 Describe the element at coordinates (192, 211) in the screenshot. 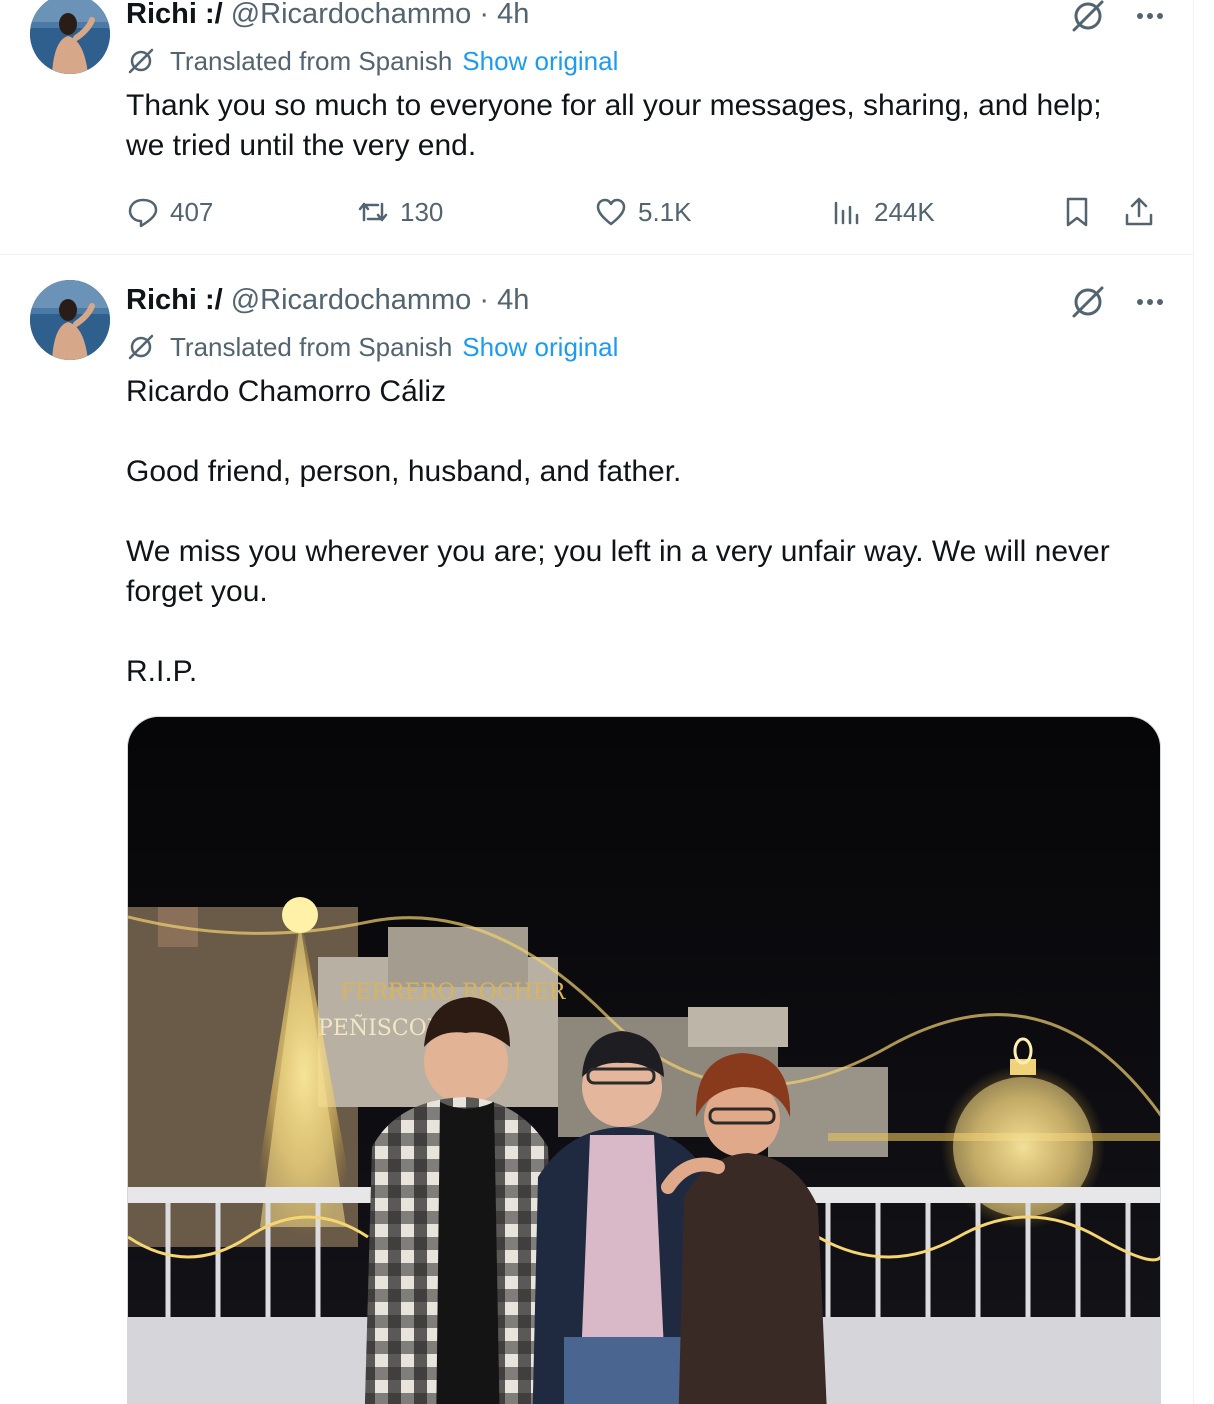

I see `reply-count: 407` at that location.